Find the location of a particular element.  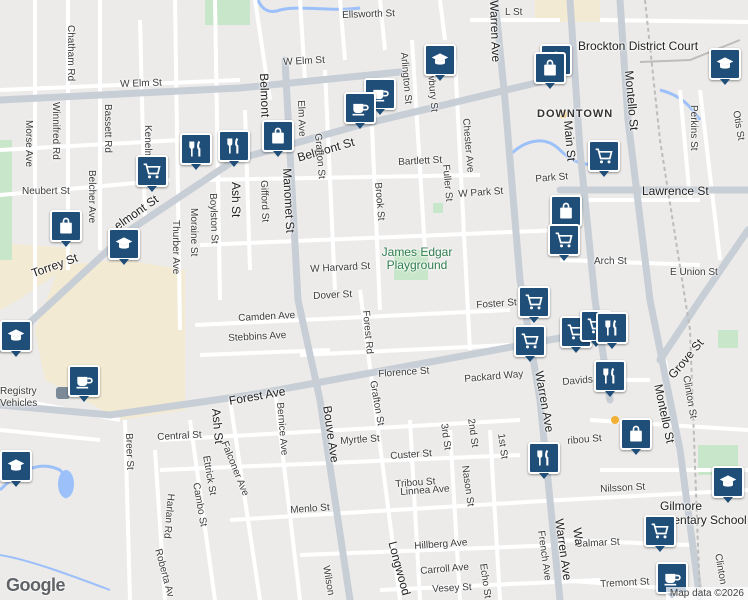

place-label-gilmore: Gilmore is located at coordinates (681, 506).